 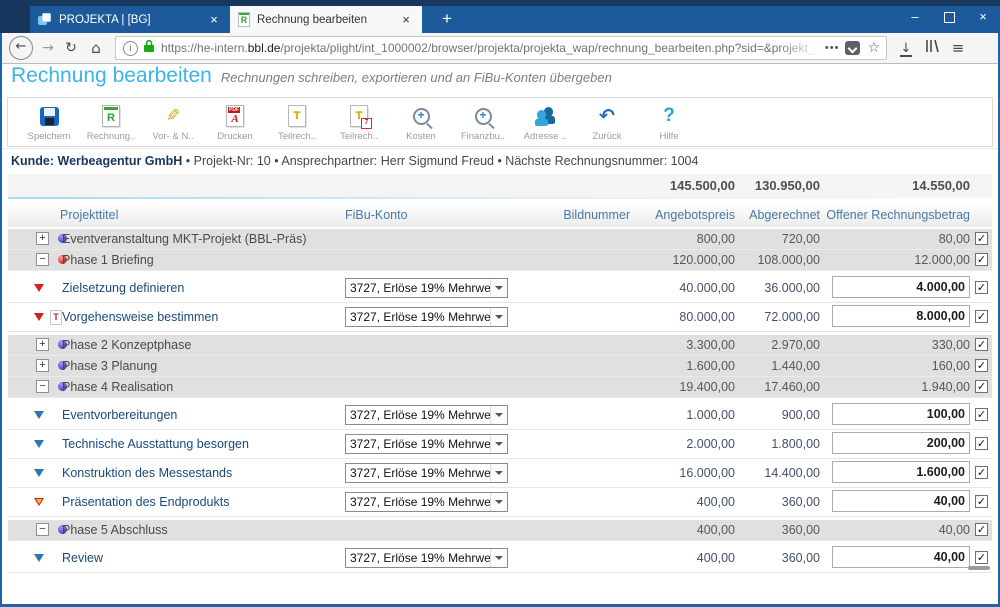 What do you see at coordinates (48, 48) in the screenshot?
I see `forward-button: →` at bounding box center [48, 48].